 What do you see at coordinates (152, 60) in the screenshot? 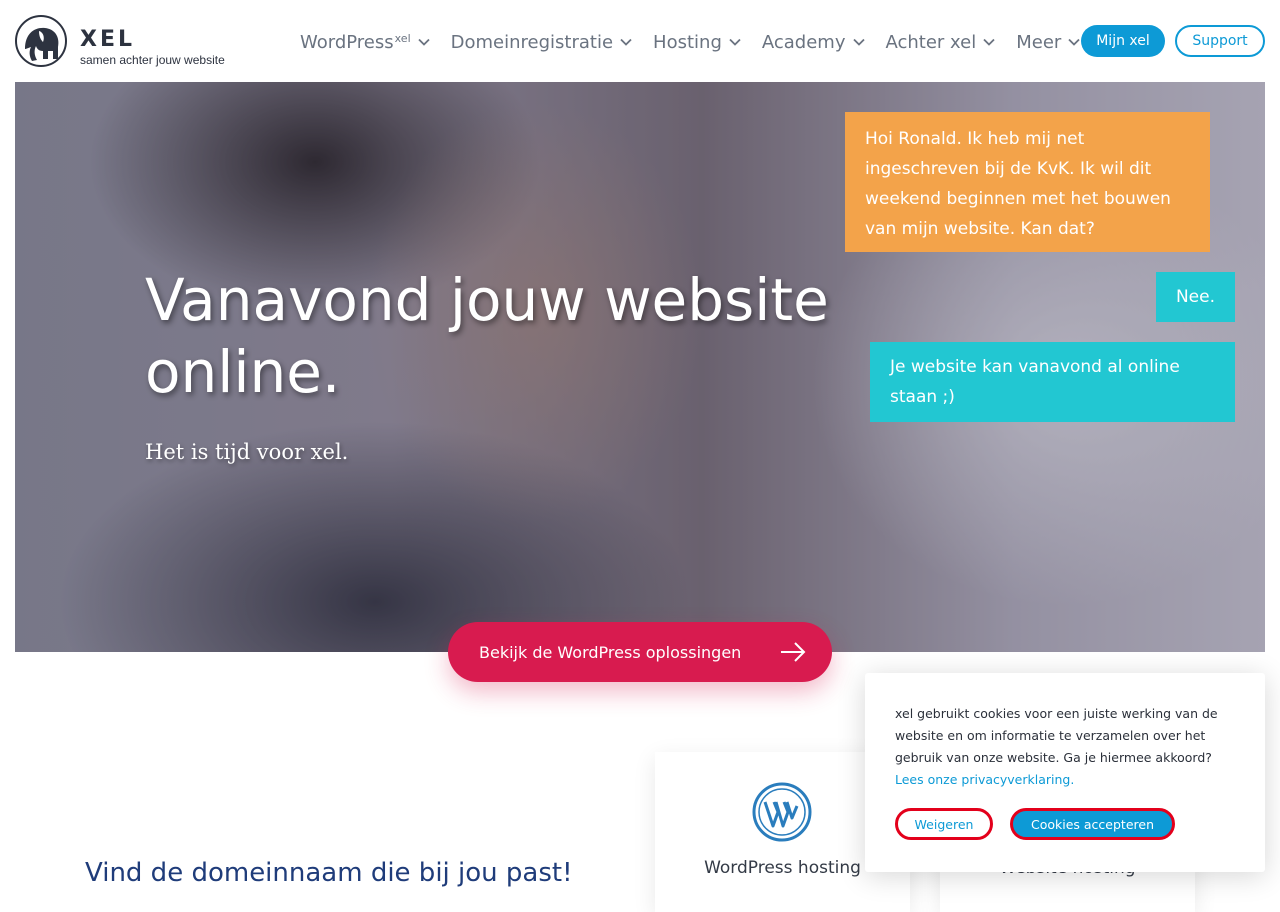
I see `brand-tagline: samen achter jouw website` at bounding box center [152, 60].